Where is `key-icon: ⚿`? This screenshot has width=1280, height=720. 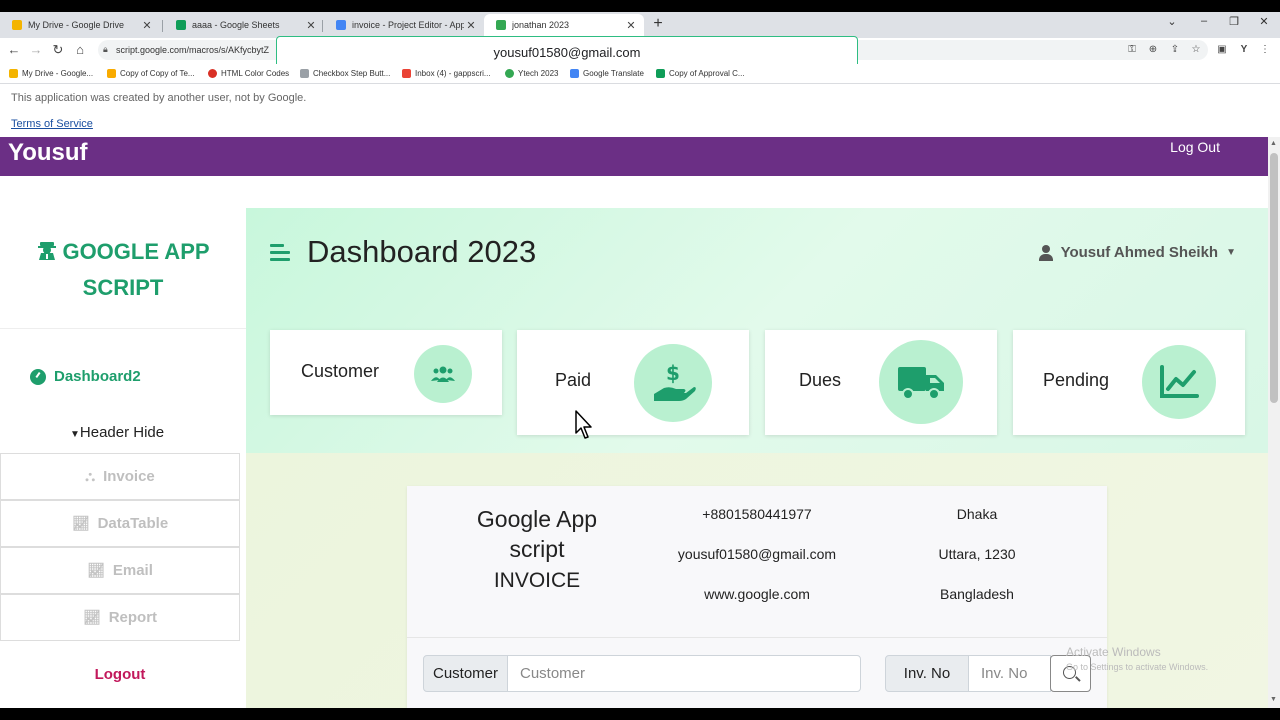
key-icon: ⚿ is located at coordinates (1132, 49).